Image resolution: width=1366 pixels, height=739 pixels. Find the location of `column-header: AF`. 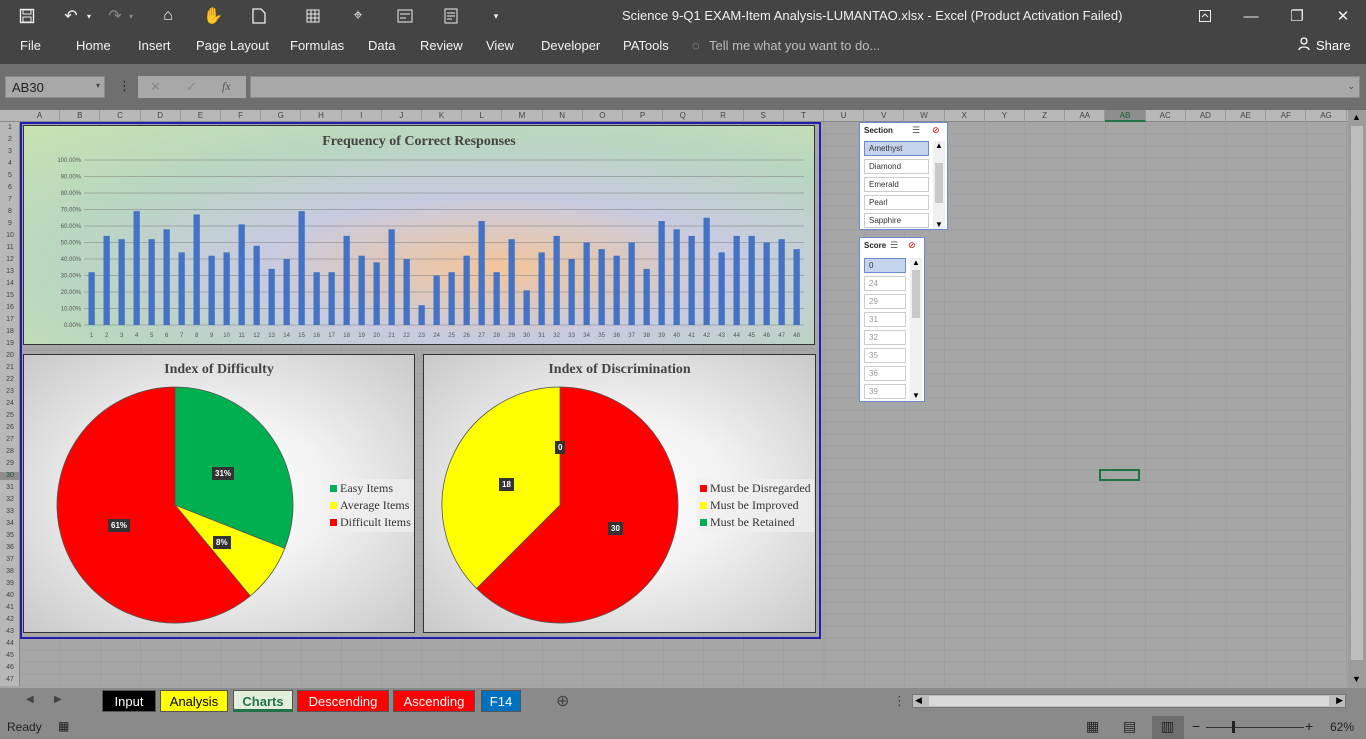

column-header: AF is located at coordinates (1286, 116).